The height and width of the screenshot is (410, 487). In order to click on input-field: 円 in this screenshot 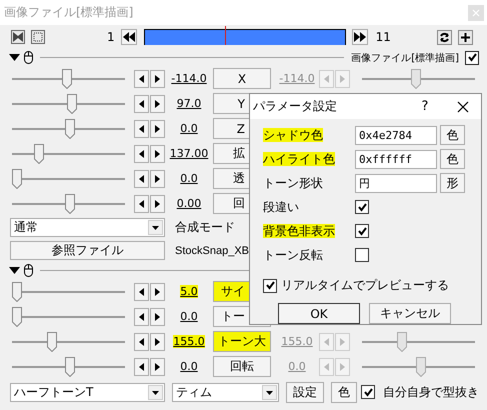, I will do `click(396, 183)`.